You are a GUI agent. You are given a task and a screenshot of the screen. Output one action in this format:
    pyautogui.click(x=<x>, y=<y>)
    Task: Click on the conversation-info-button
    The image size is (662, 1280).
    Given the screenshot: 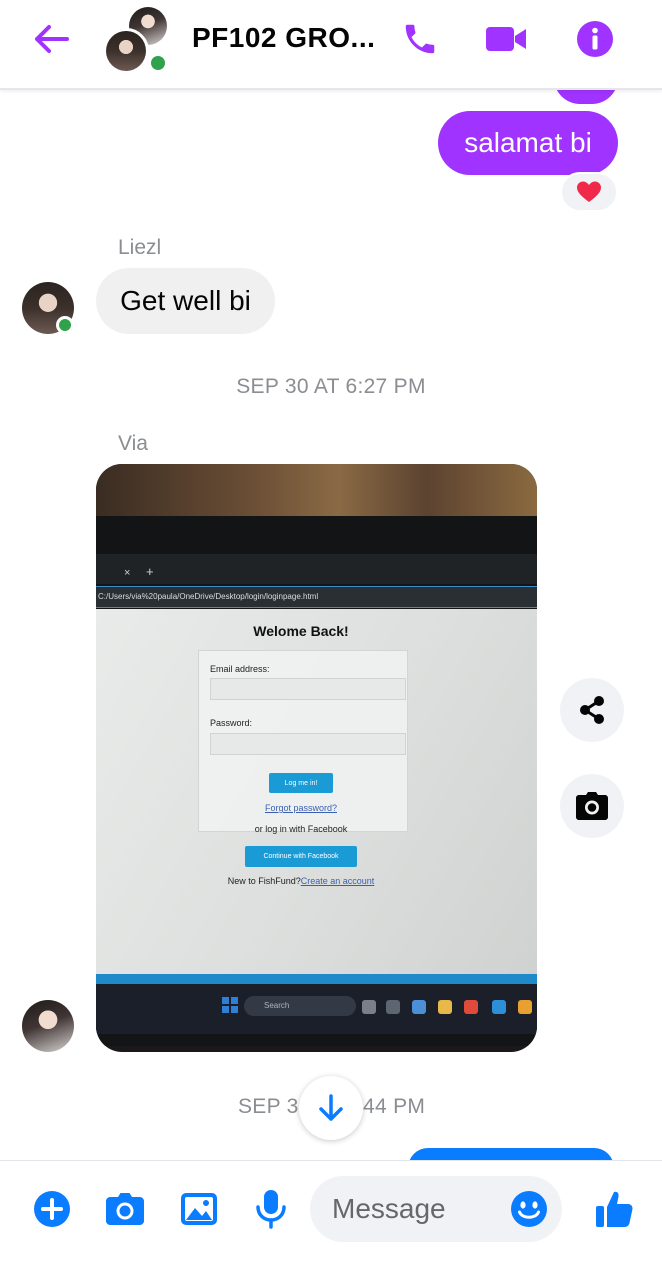 What is the action you would take?
    pyautogui.click(x=595, y=39)
    